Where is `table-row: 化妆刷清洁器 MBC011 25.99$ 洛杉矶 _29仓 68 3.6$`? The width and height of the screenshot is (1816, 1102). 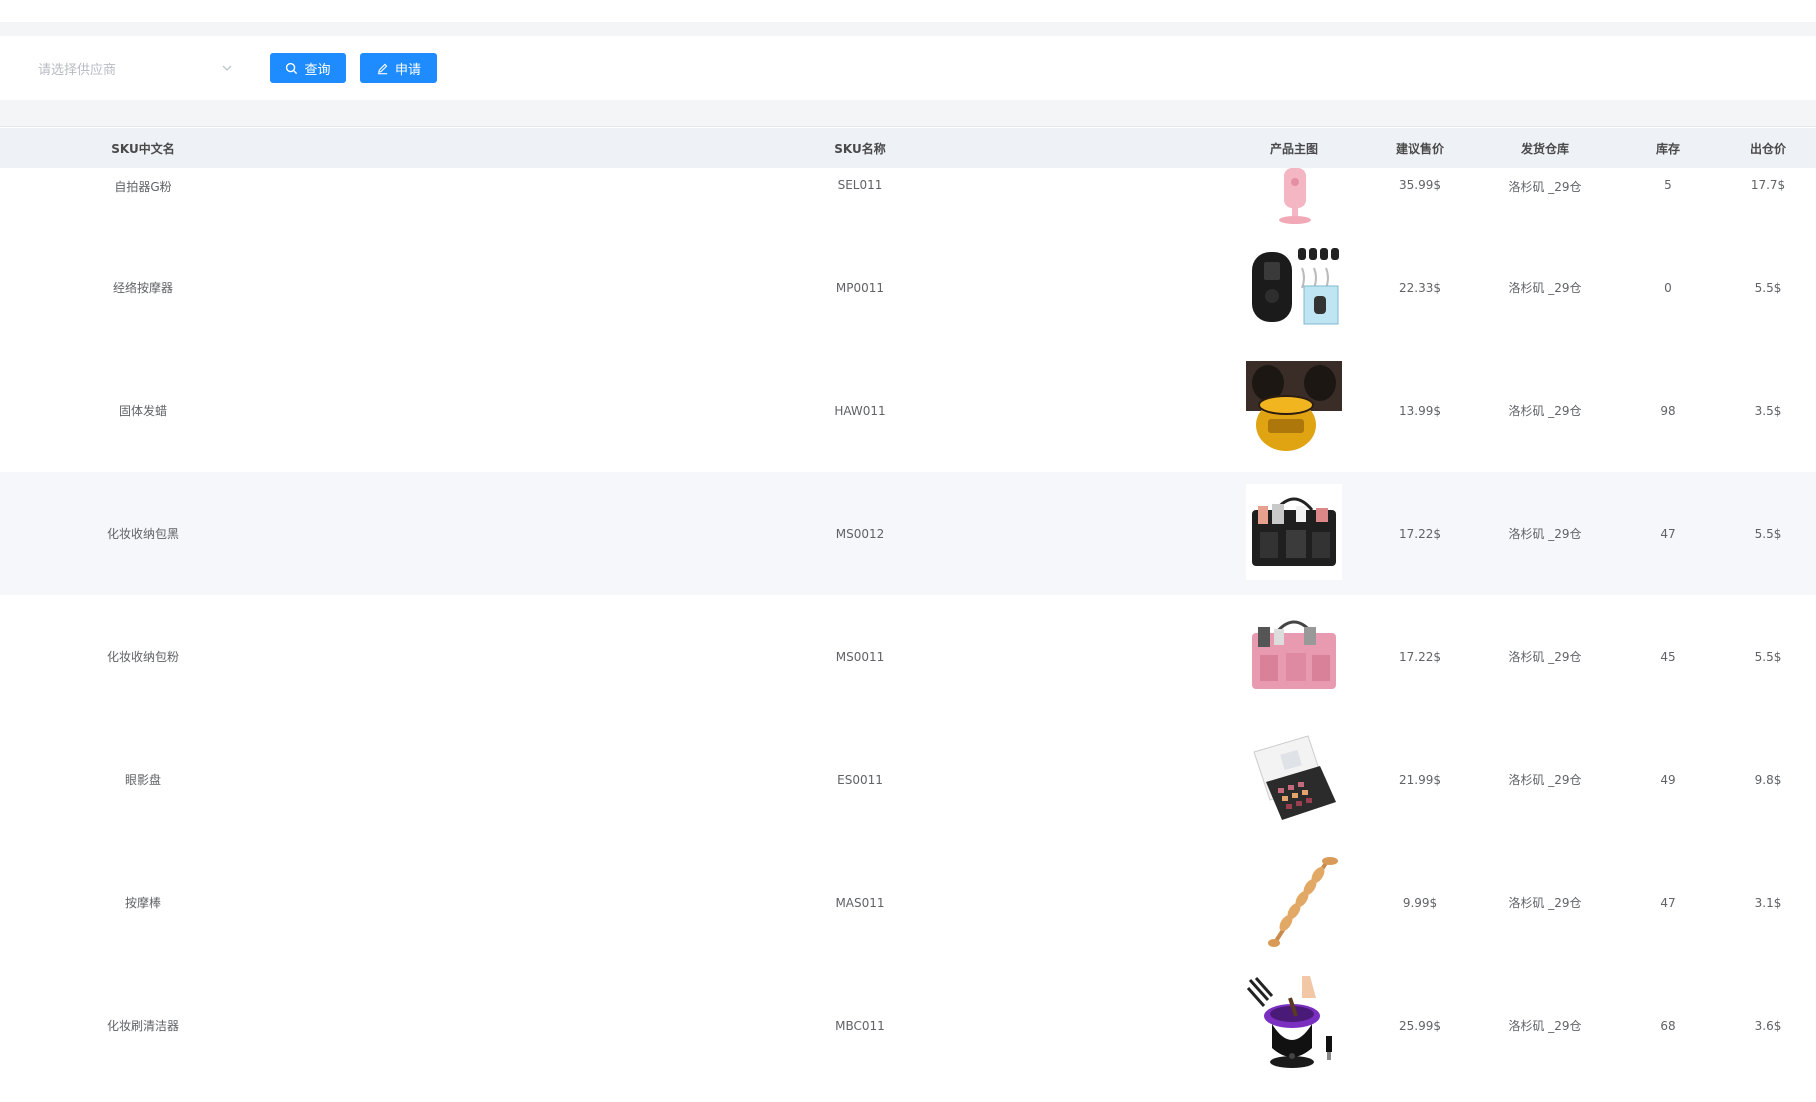
table-row: 化妆刷清洁器 MBC011 25.99$ 洛杉矶 _29仓 68 3.6$ is located at coordinates (908, 1025).